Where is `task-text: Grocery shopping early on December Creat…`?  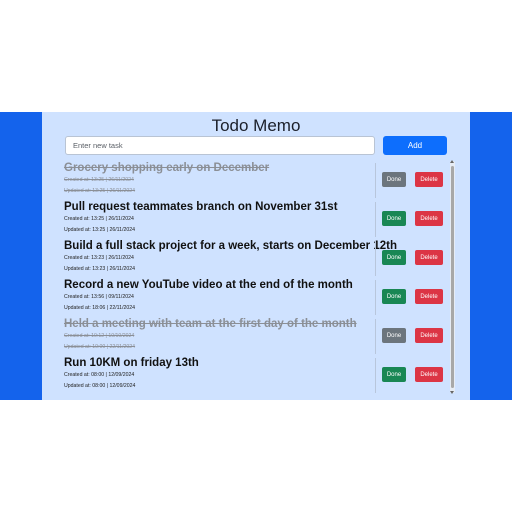
task-text: Grocery shopping early on December Creat… is located at coordinates (219, 179).